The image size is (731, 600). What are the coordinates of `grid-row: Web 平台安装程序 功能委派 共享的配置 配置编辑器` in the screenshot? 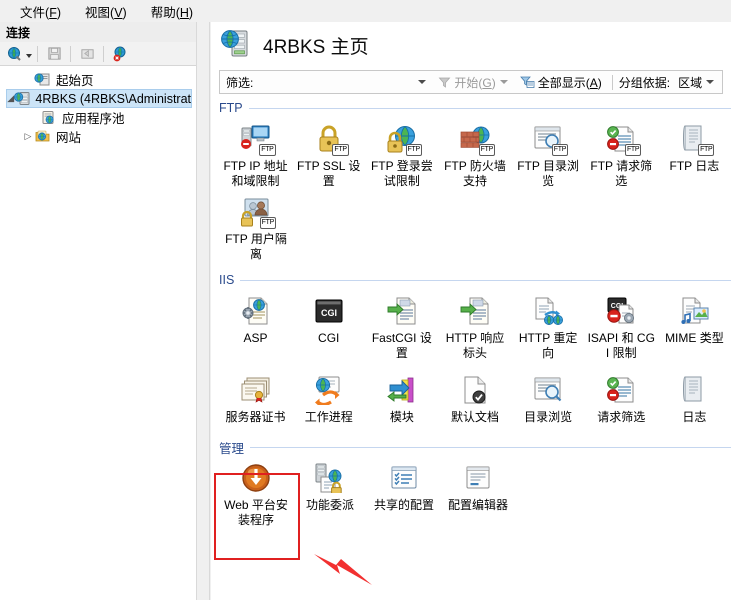 It's located at (475, 491).